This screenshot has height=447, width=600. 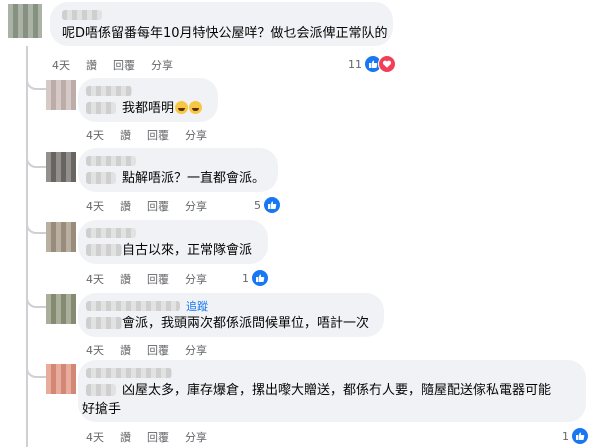 I want to click on comment-text: 點解唔派？一直都會派。, so click(x=194, y=178).